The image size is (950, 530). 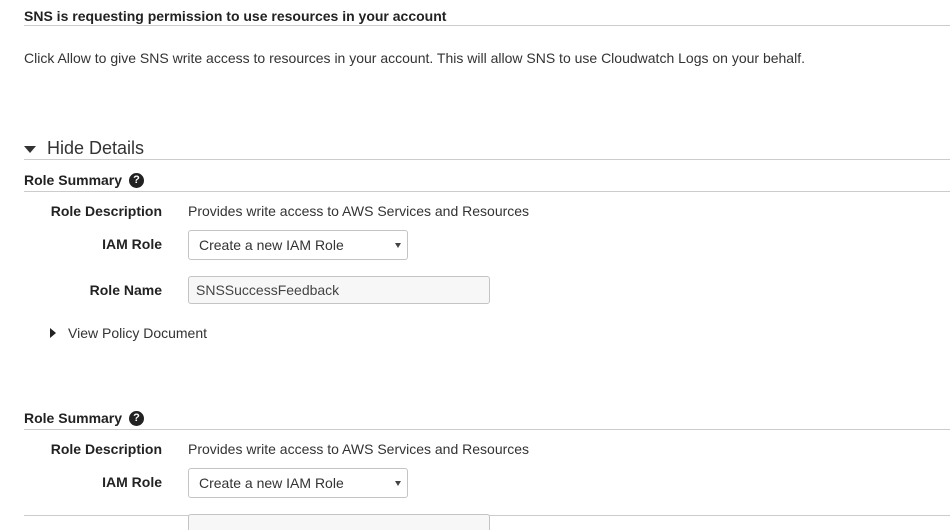 What do you see at coordinates (487, 25) in the screenshot?
I see `header-divider` at bounding box center [487, 25].